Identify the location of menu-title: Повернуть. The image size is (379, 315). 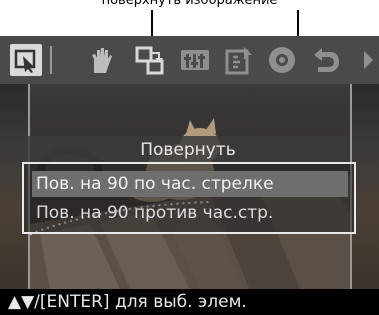
(188, 150).